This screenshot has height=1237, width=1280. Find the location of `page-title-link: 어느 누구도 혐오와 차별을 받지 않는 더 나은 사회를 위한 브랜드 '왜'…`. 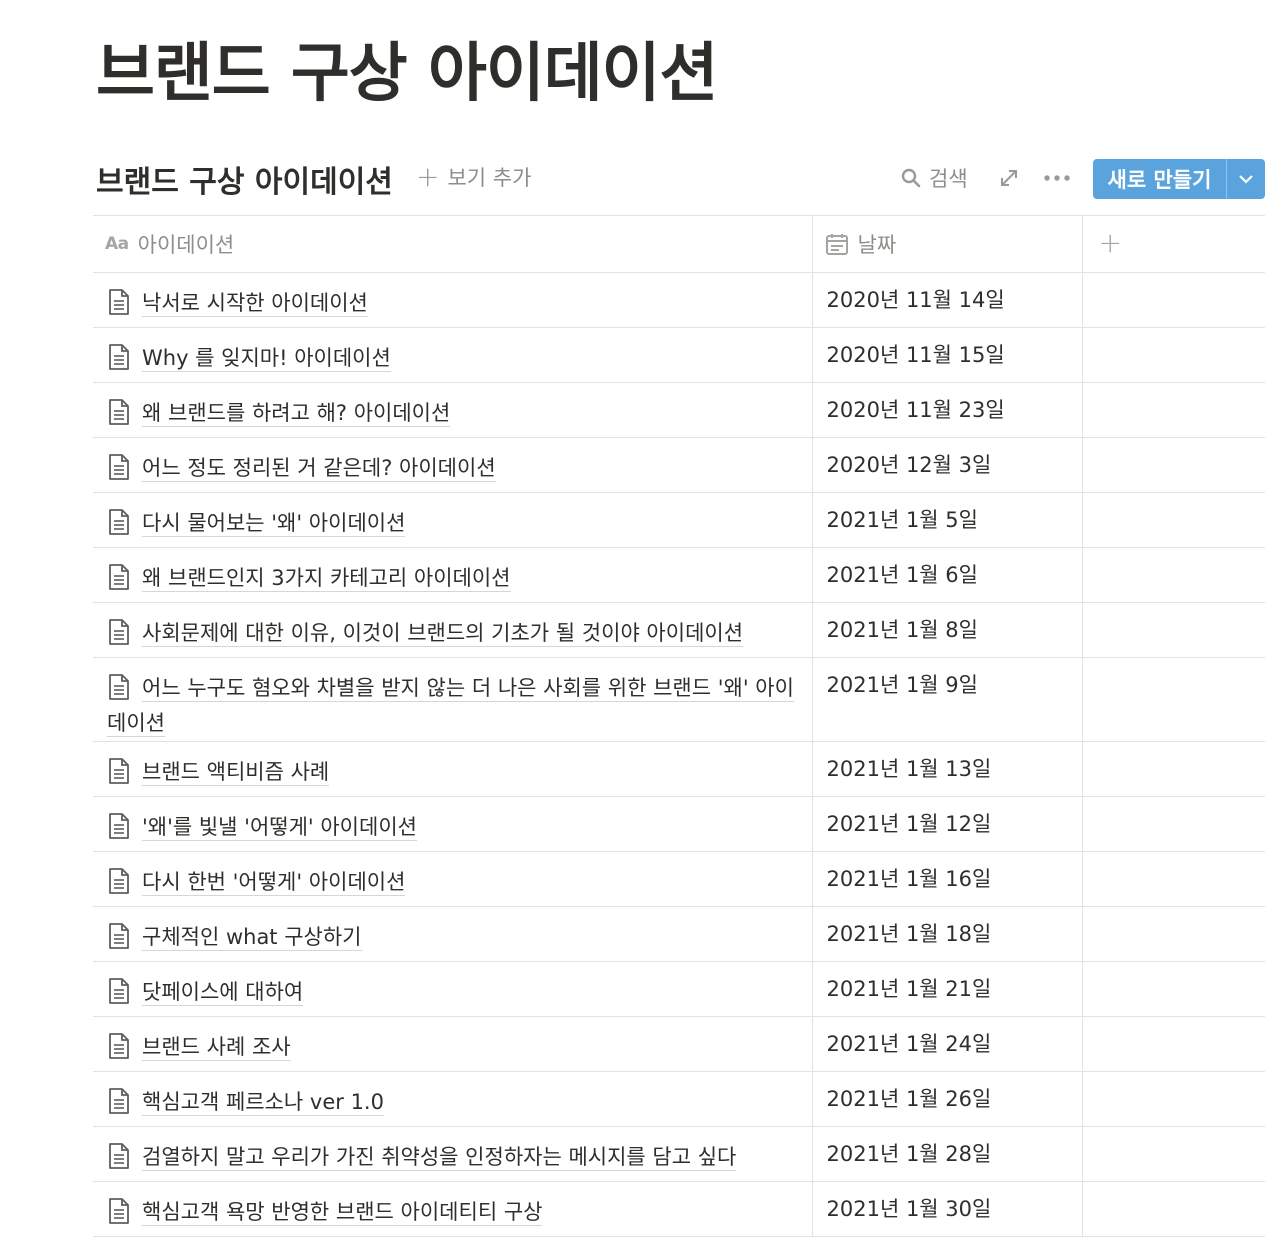

page-title-link: 어느 누구도 혐오와 차별을 받지 않는 더 나은 사회를 위한 브랜드 '왜'… is located at coordinates (450, 706).